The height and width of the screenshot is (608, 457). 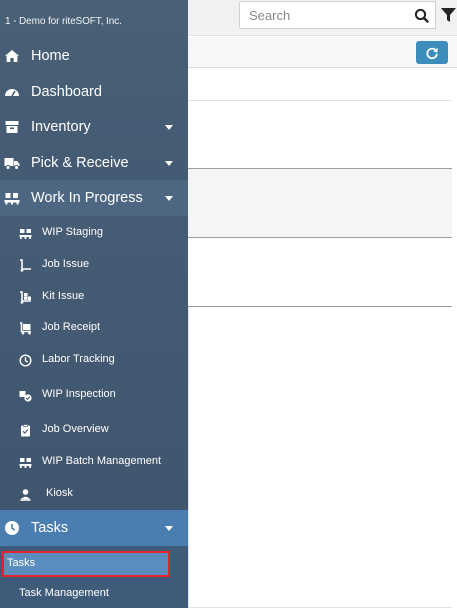 What do you see at coordinates (64, 593) in the screenshot?
I see `sidebar-item-label: Task Management` at bounding box center [64, 593].